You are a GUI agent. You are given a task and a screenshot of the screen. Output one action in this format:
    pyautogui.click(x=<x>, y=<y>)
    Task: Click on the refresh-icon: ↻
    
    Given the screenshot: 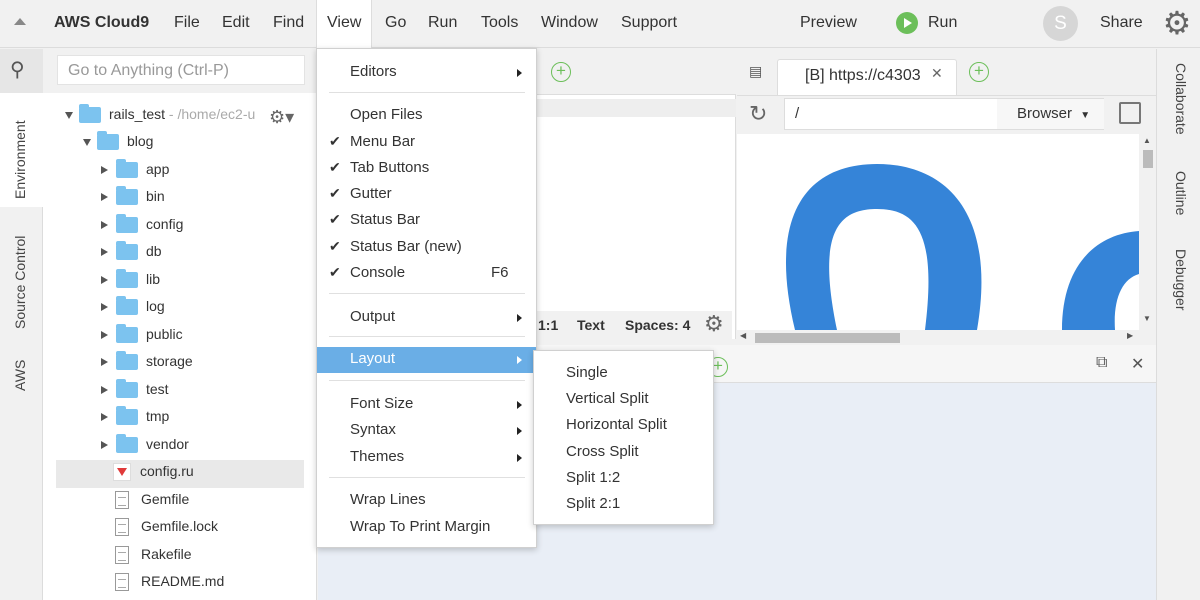 What is the action you would take?
    pyautogui.click(x=758, y=114)
    